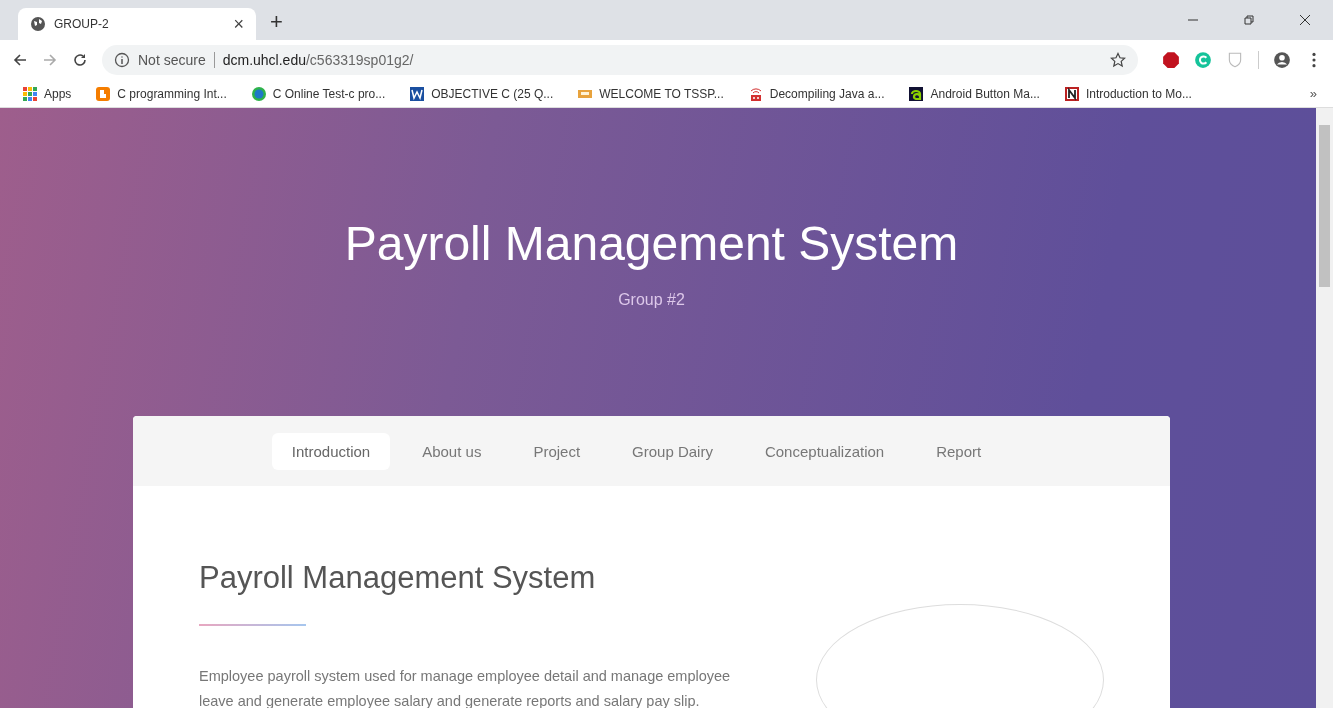 The width and height of the screenshot is (1333, 708). What do you see at coordinates (1171, 60) in the screenshot?
I see `stop-sign-icon` at bounding box center [1171, 60].